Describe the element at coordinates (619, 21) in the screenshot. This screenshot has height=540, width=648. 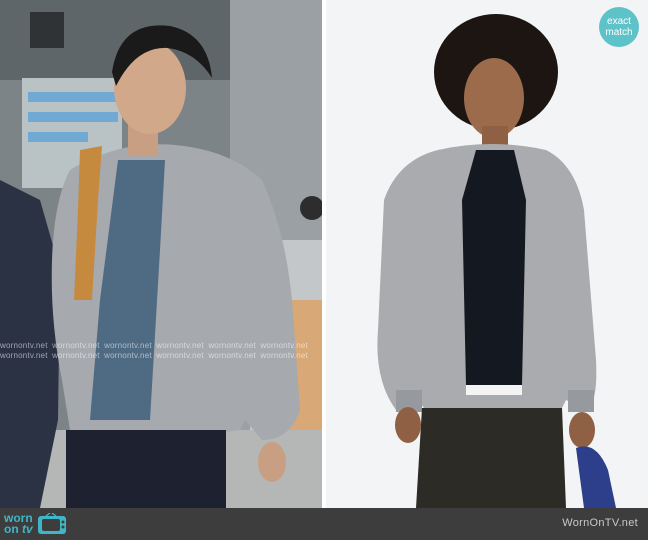
I see `badge-line-1: exact` at that location.